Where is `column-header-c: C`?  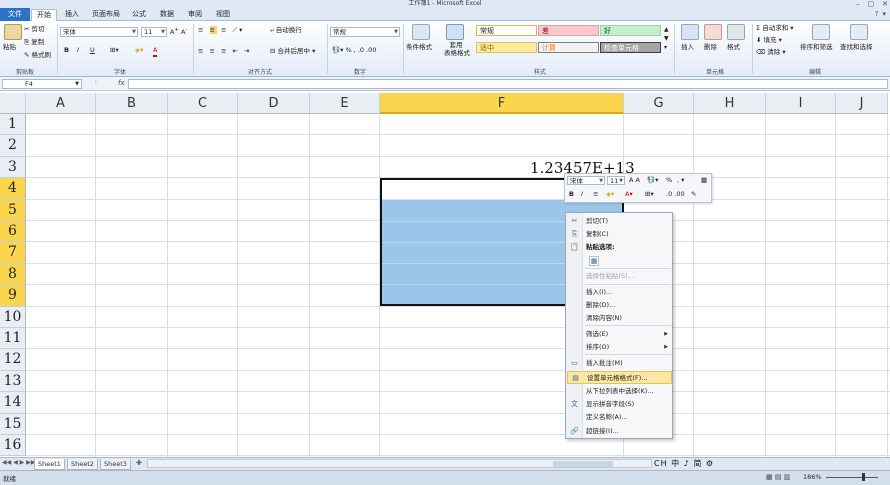
column-header-c: C is located at coordinates (203, 103).